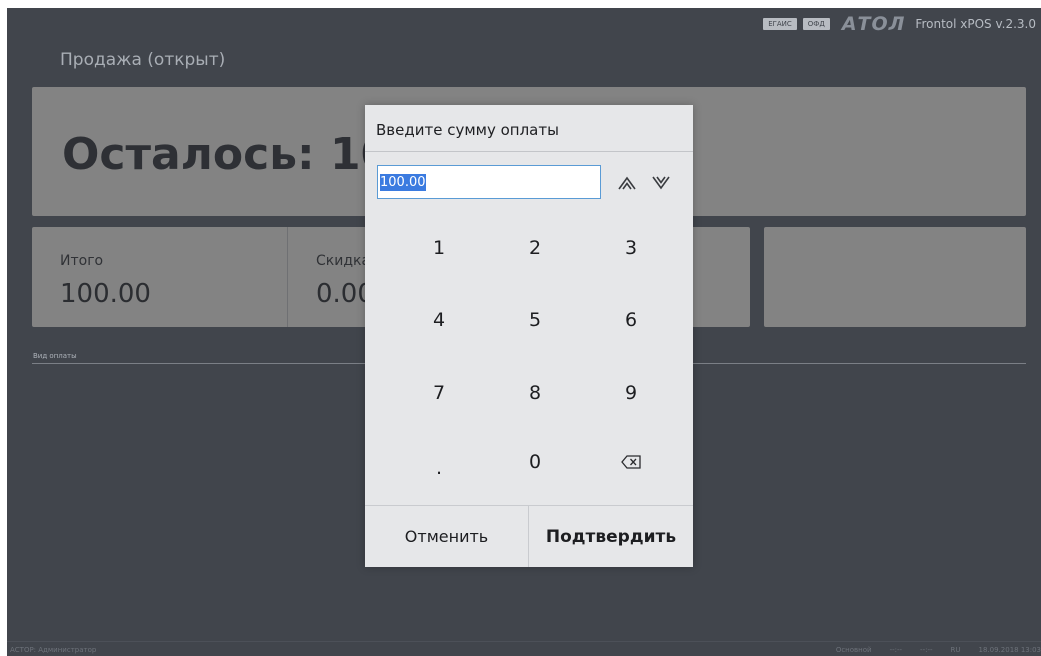  I want to click on status-right-group: Основной --:-- --:-- RU 18.09.2018 13:03, so click(938, 650).